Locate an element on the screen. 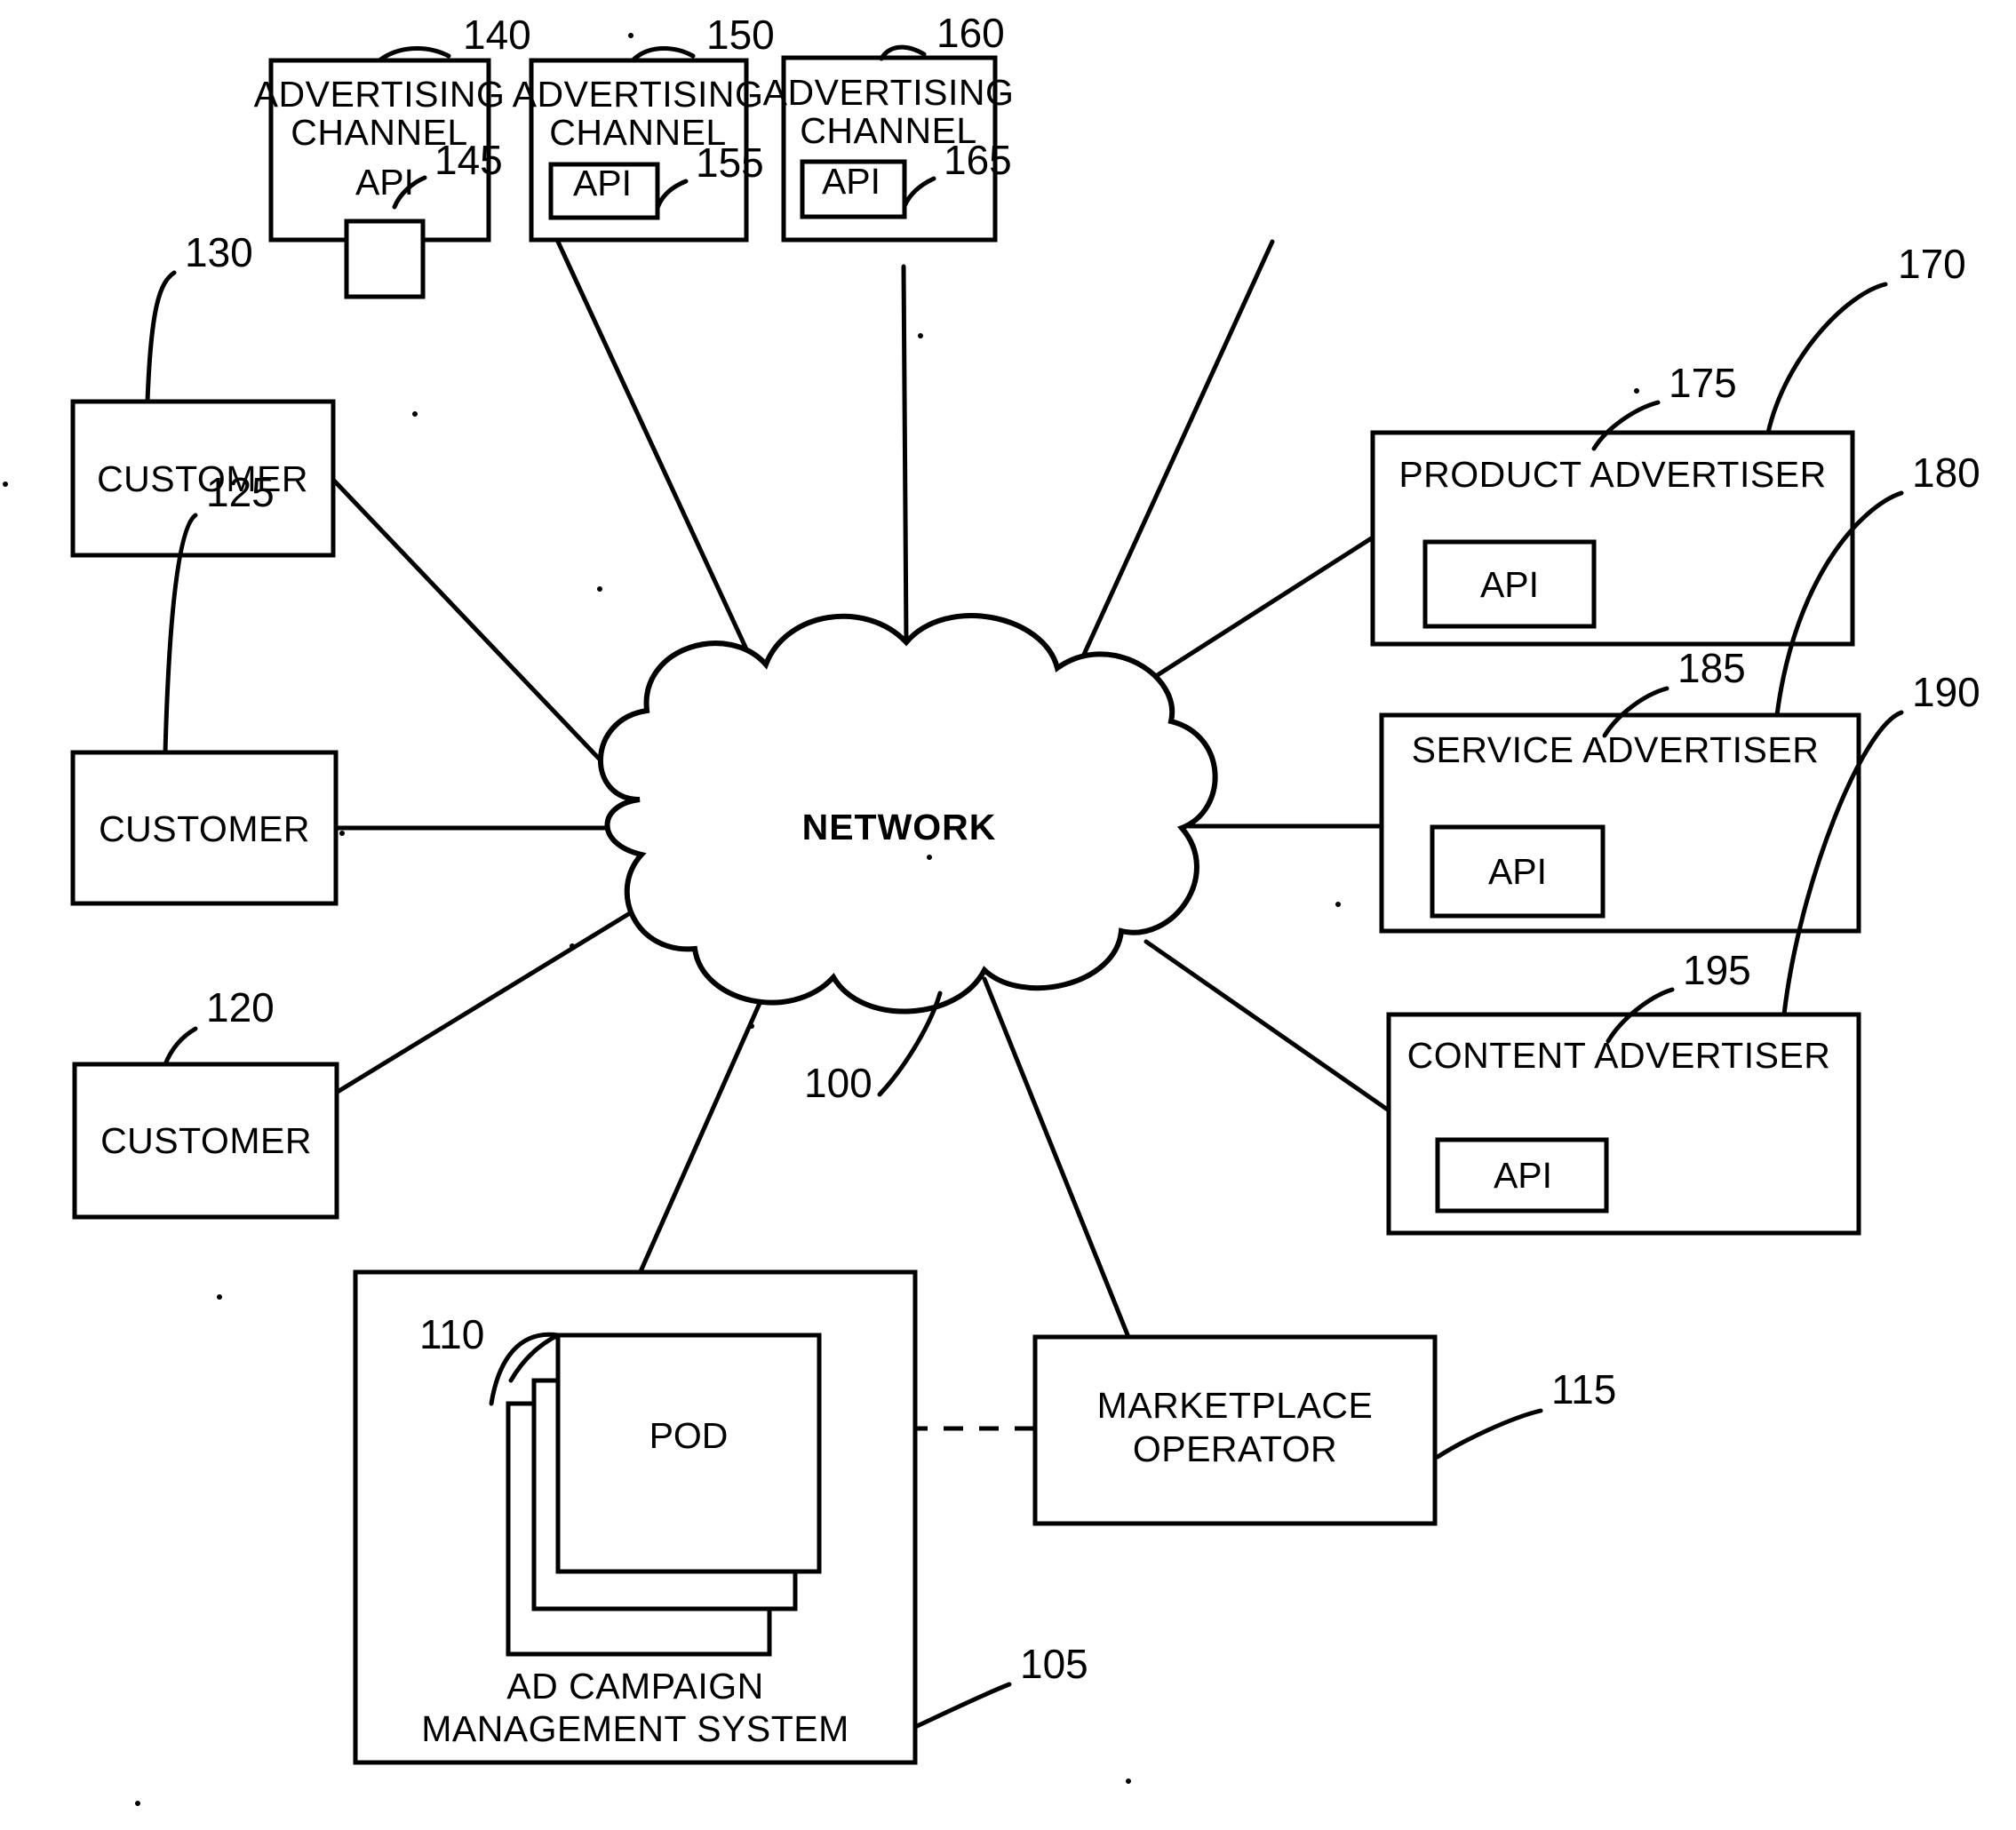  ref-num-100: 100 is located at coordinates (839, 1083).